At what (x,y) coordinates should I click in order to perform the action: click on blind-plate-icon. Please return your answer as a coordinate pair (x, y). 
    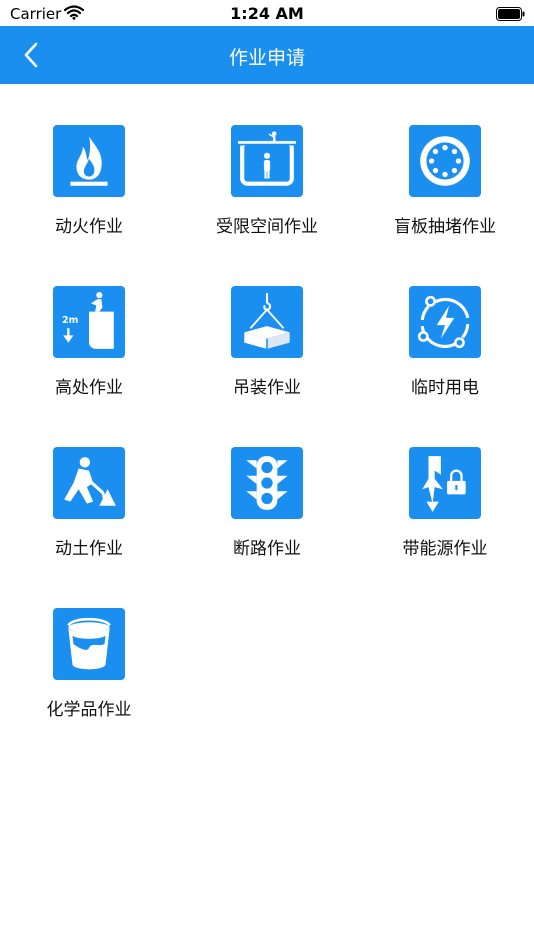
    Looking at the image, I should click on (445, 161).